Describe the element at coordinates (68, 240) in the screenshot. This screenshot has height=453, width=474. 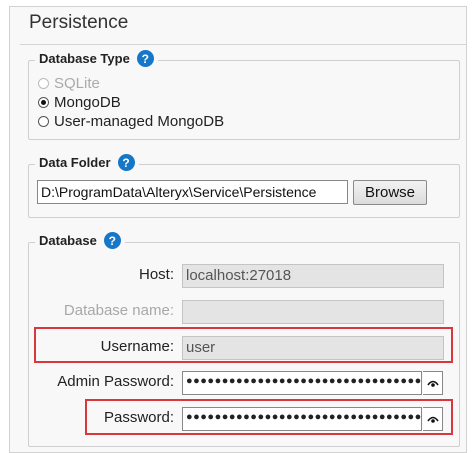
I see `database-legend-label: Database` at that location.